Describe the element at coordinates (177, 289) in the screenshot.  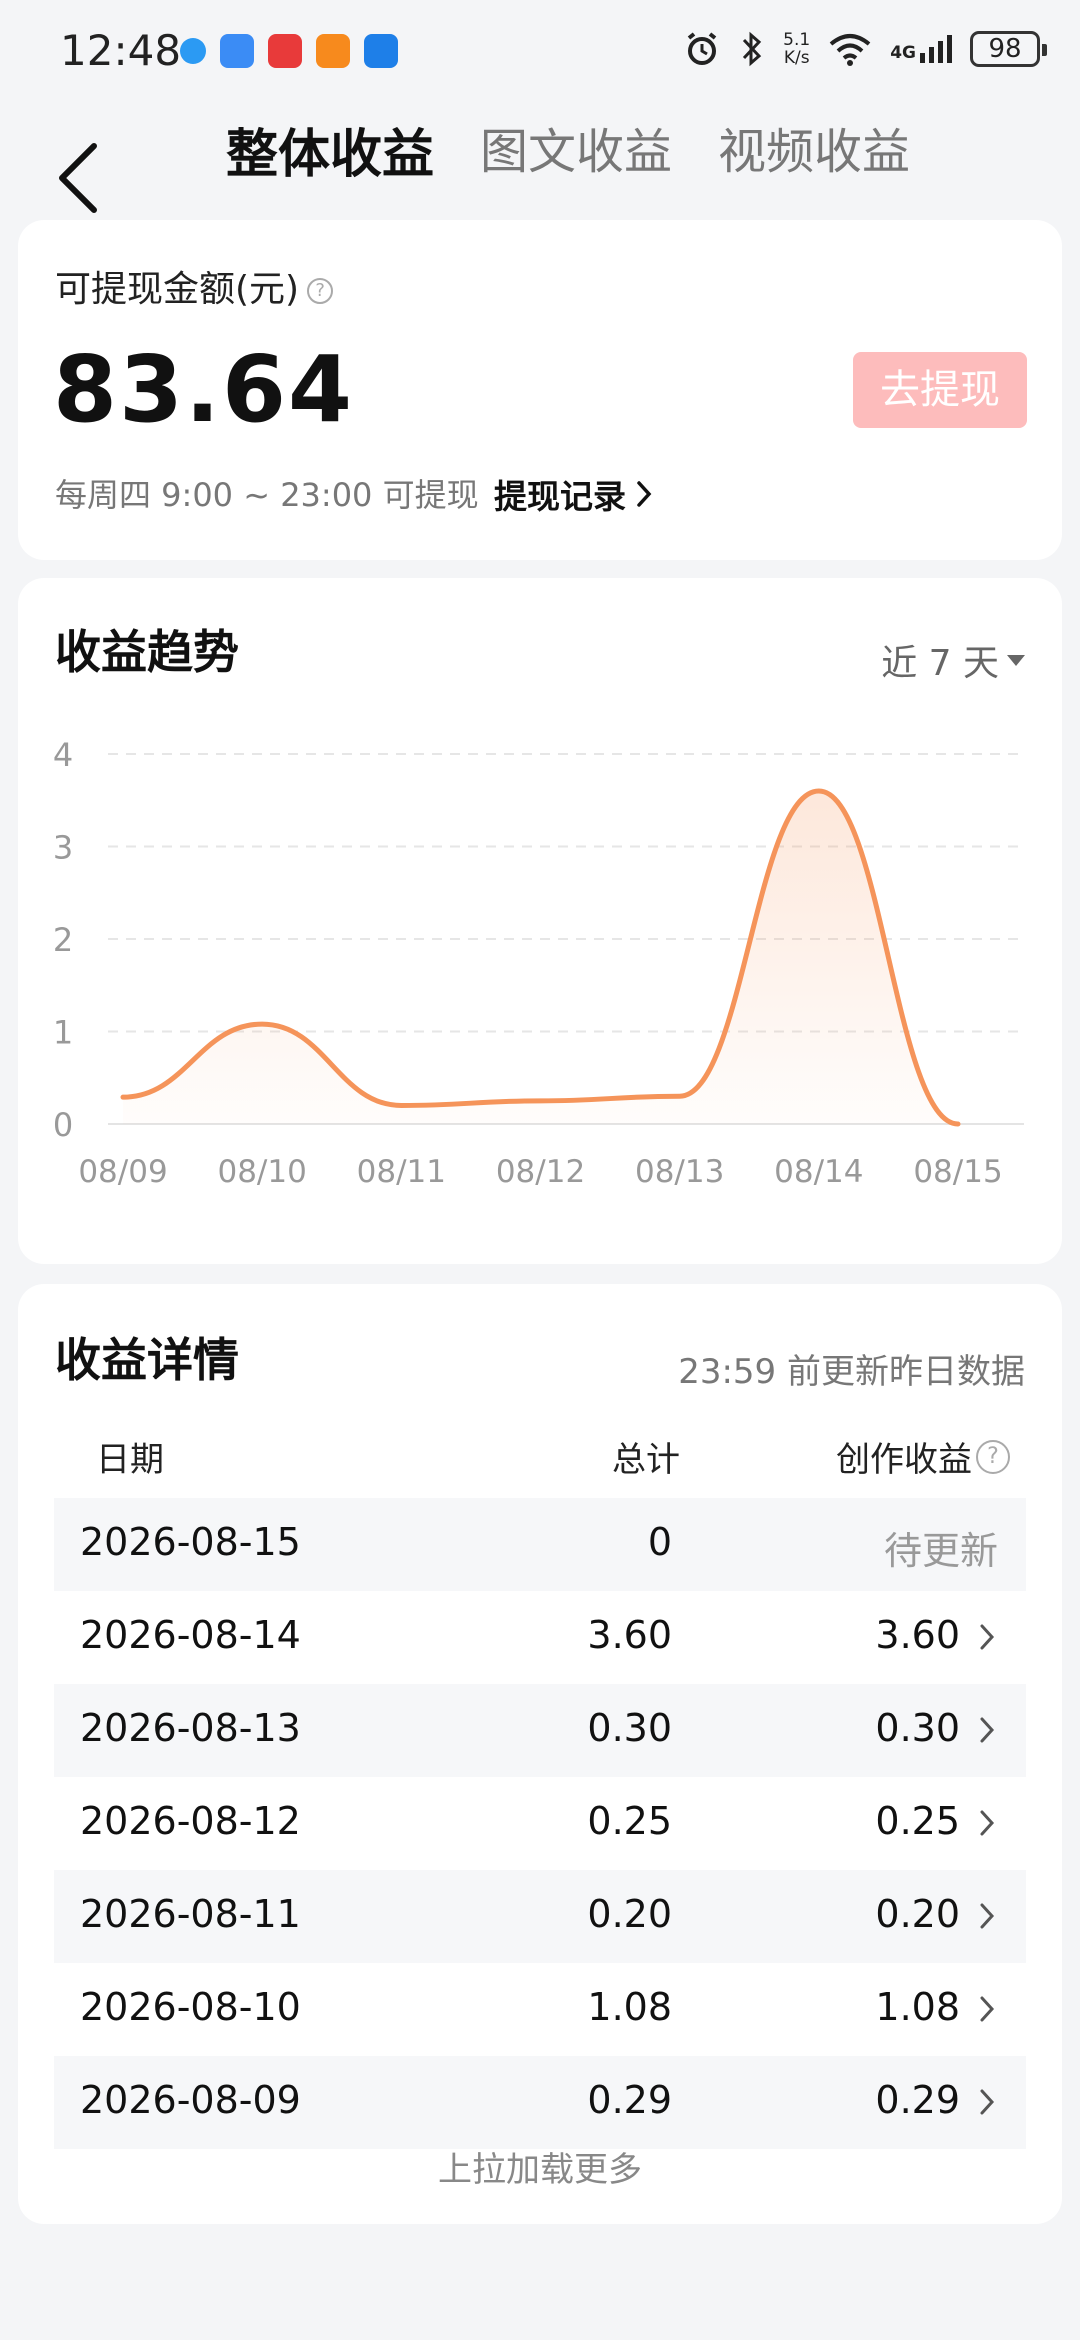
I see `withdrawable-label-text: 可提现金额(元)` at that location.